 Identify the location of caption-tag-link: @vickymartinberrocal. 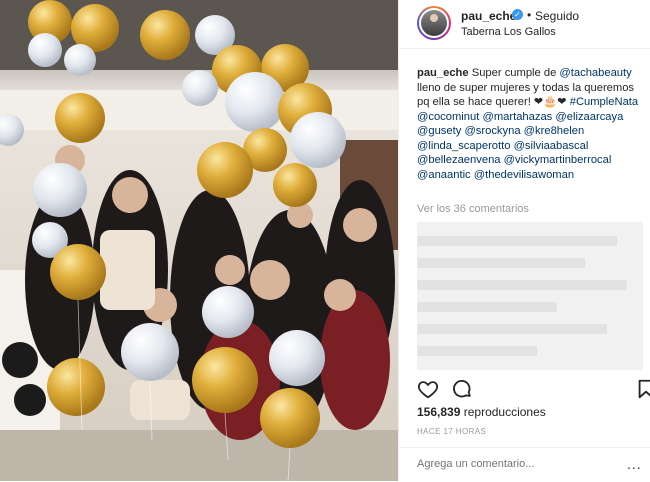
(558, 160).